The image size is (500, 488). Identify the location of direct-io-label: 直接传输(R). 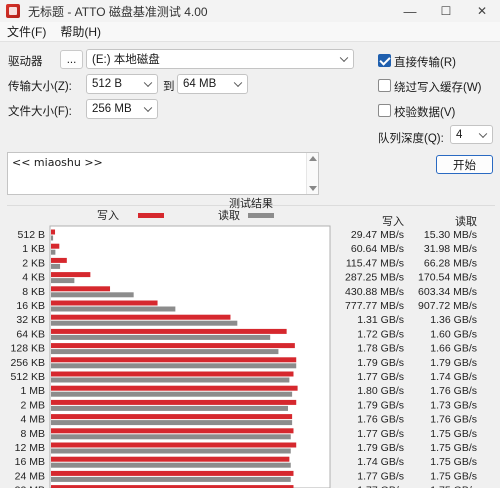
(425, 62).